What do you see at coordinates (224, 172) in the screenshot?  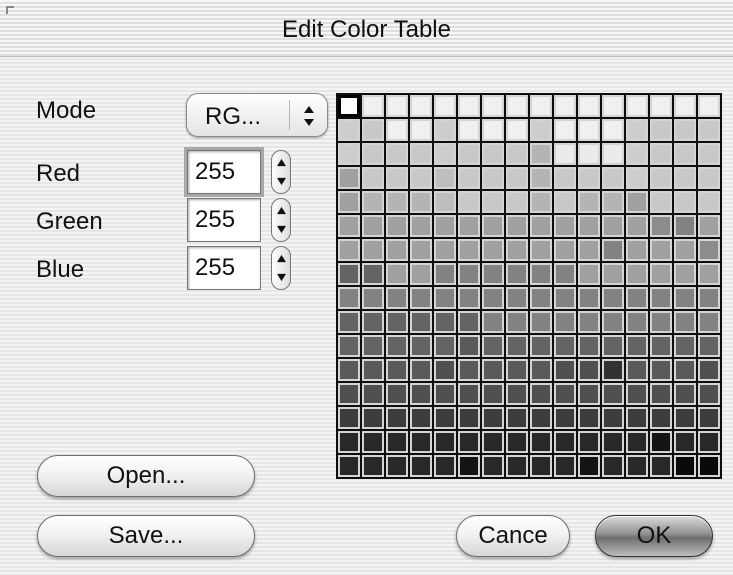 I see `red-input` at bounding box center [224, 172].